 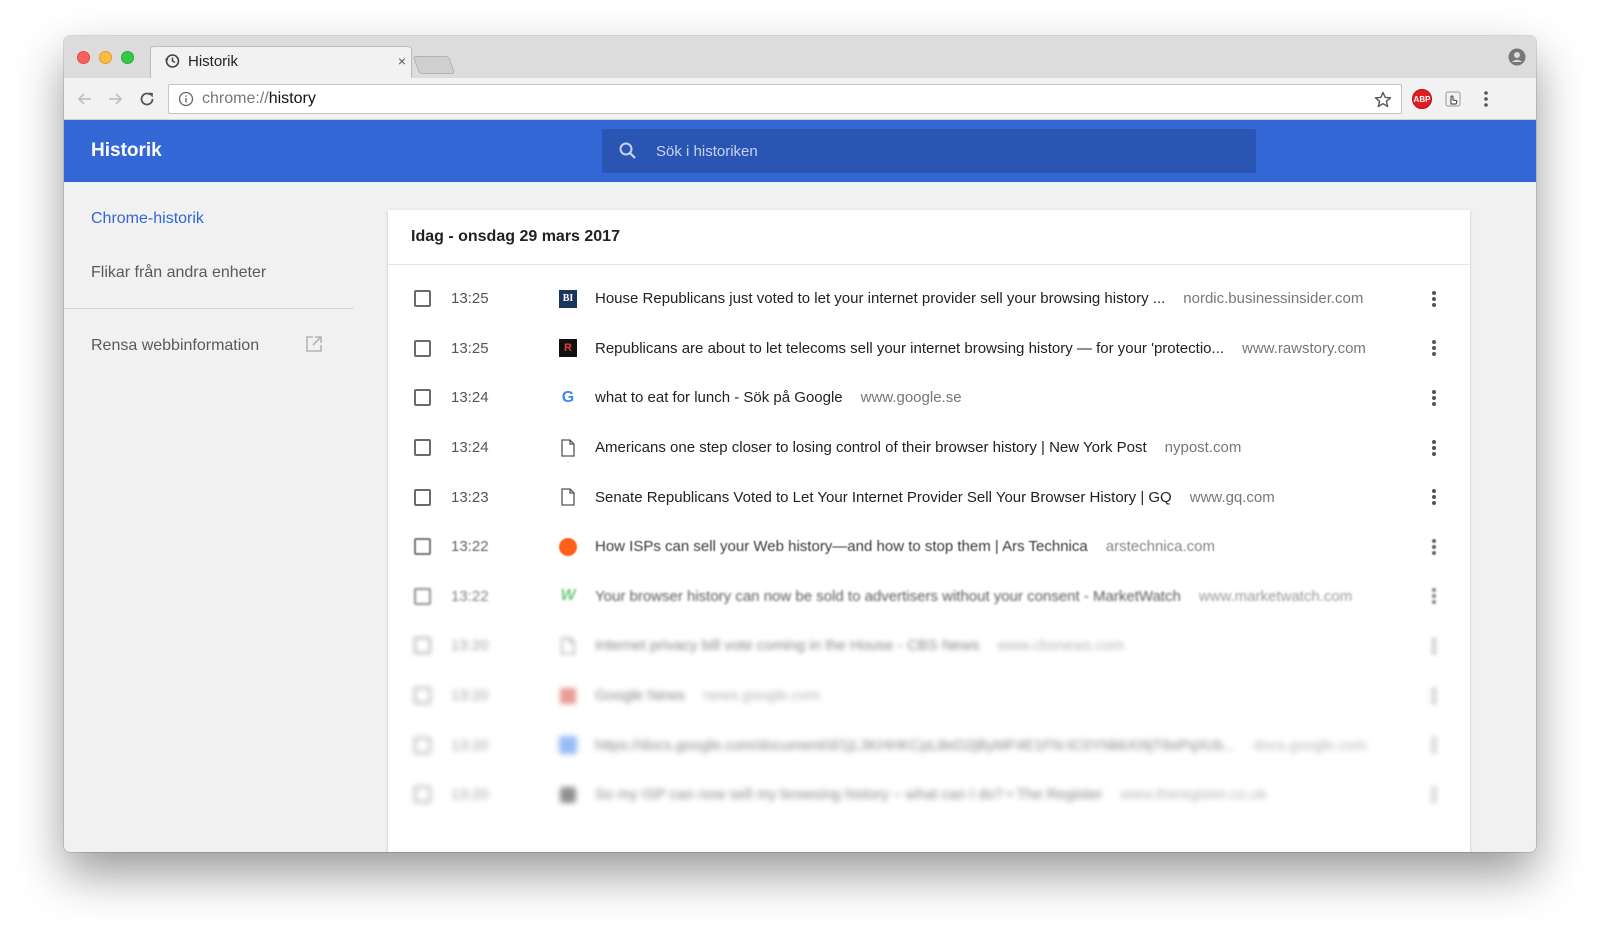 I want to click on external-link-icon, so click(x=314, y=344).